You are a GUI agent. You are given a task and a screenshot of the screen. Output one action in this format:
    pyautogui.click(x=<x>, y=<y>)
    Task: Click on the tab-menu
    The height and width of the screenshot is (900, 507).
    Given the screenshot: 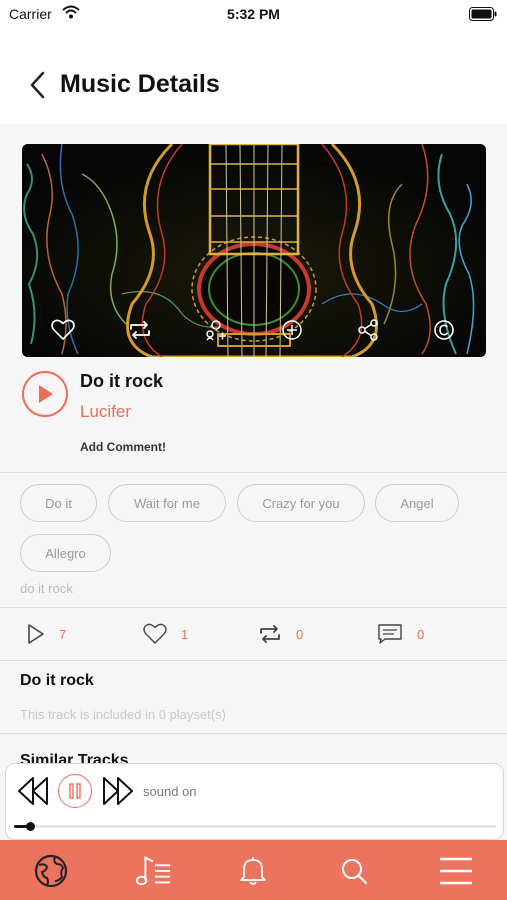 What is the action you would take?
    pyautogui.click(x=456, y=871)
    